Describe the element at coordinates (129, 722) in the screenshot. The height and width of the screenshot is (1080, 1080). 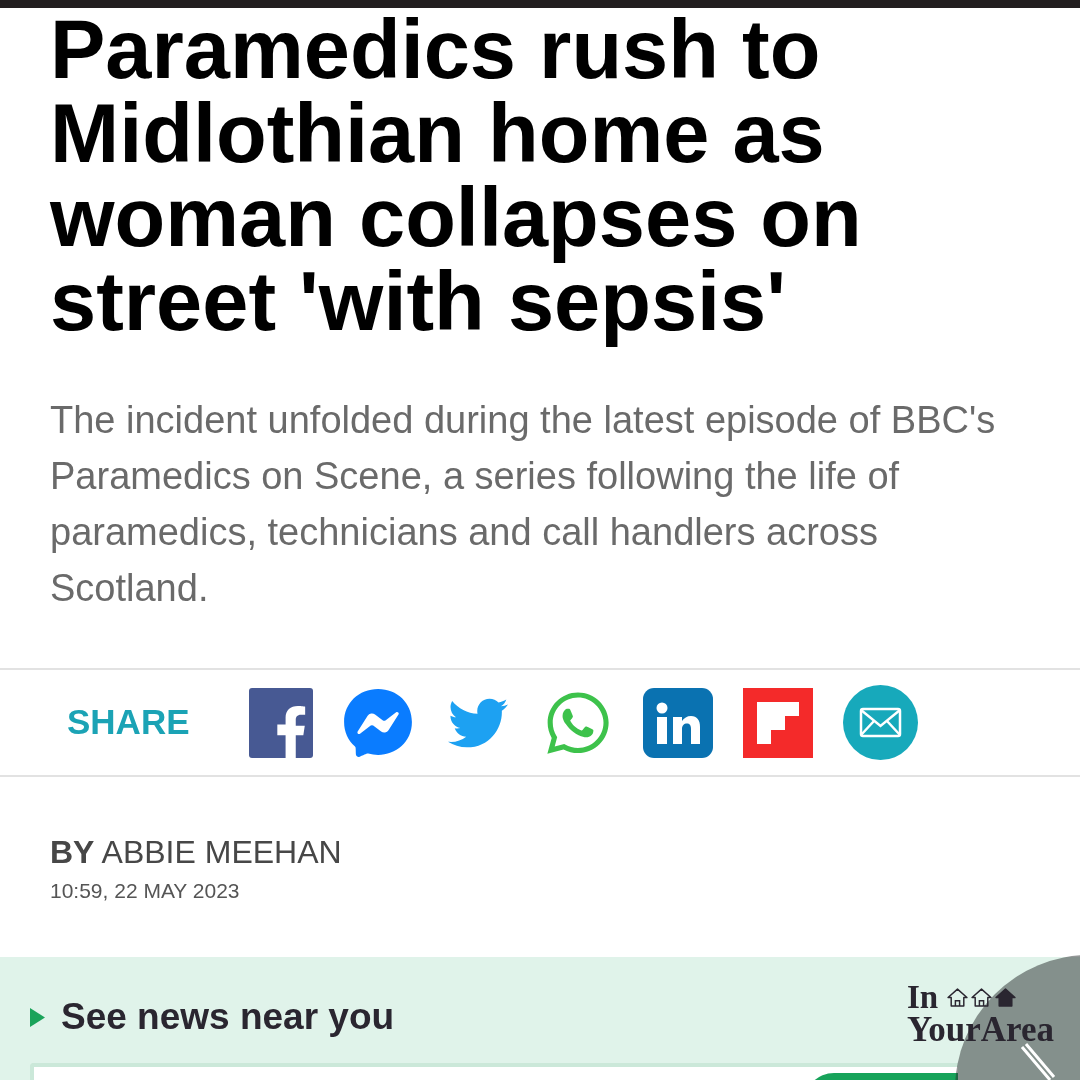
I see `share-label: SHARE` at that location.